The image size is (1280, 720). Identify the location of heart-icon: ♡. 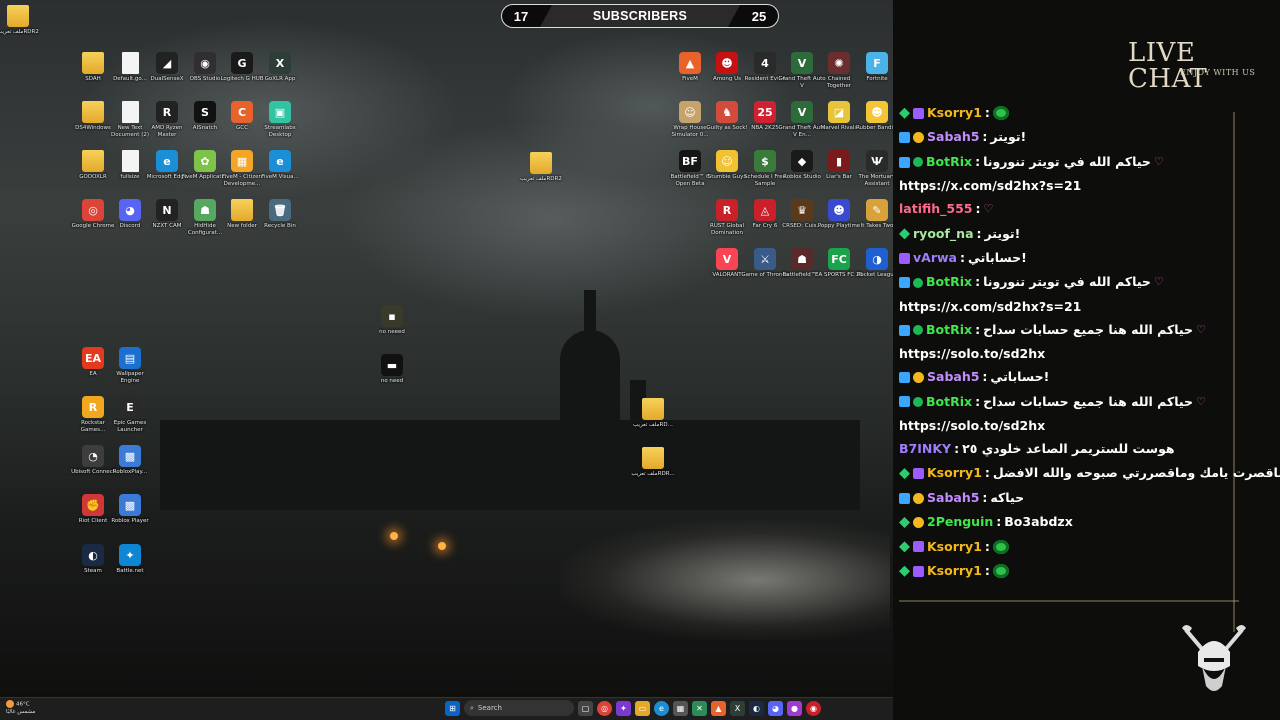
(1201, 329).